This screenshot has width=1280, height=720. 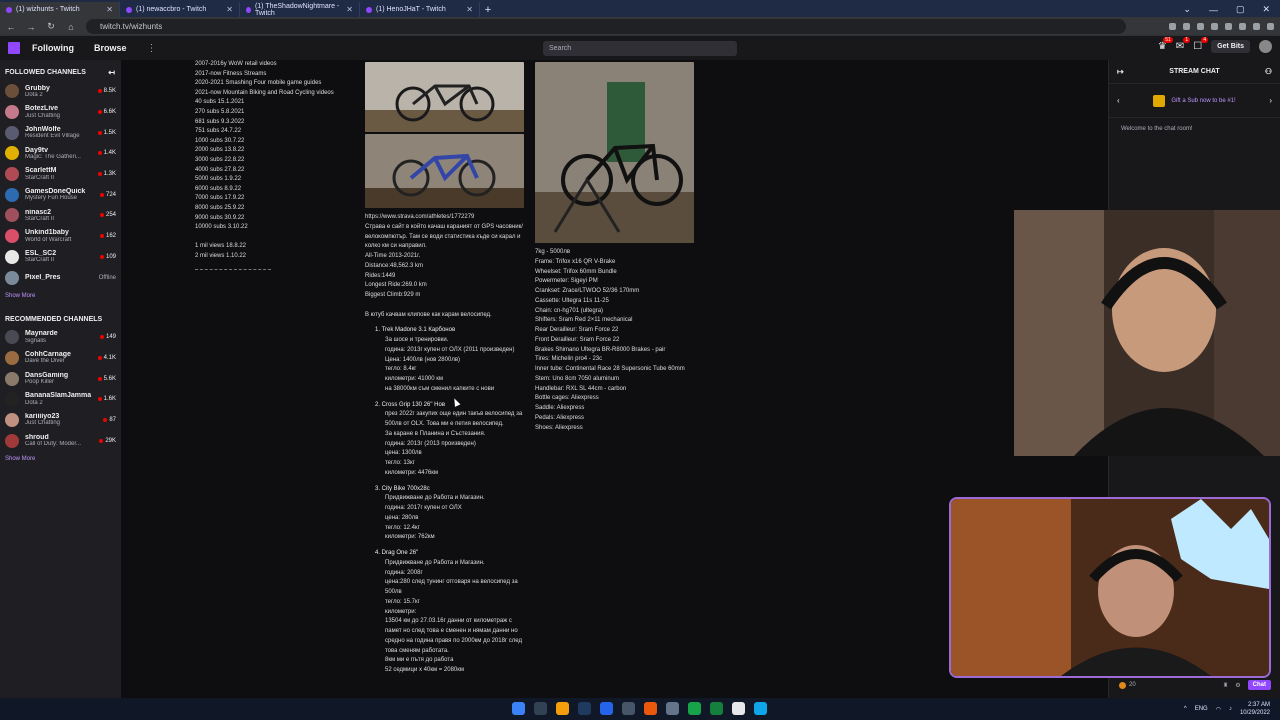 I want to click on search-icon, so click(x=540, y=708).